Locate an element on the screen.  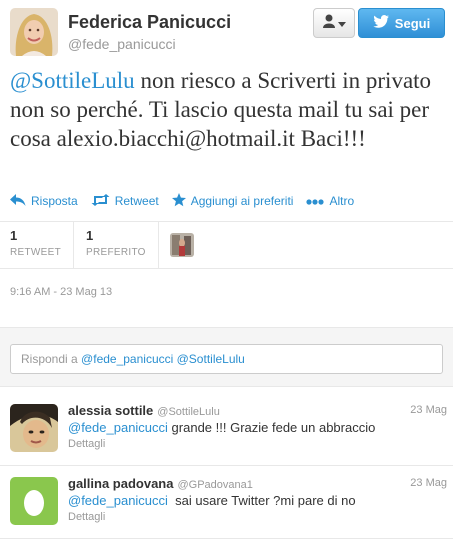
tweet-mention-link: @SottileLulu is located at coordinates (72, 80).